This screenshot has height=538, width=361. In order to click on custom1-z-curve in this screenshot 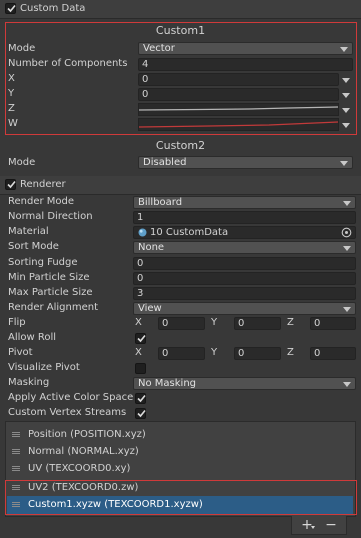, I will do `click(238, 109)`.